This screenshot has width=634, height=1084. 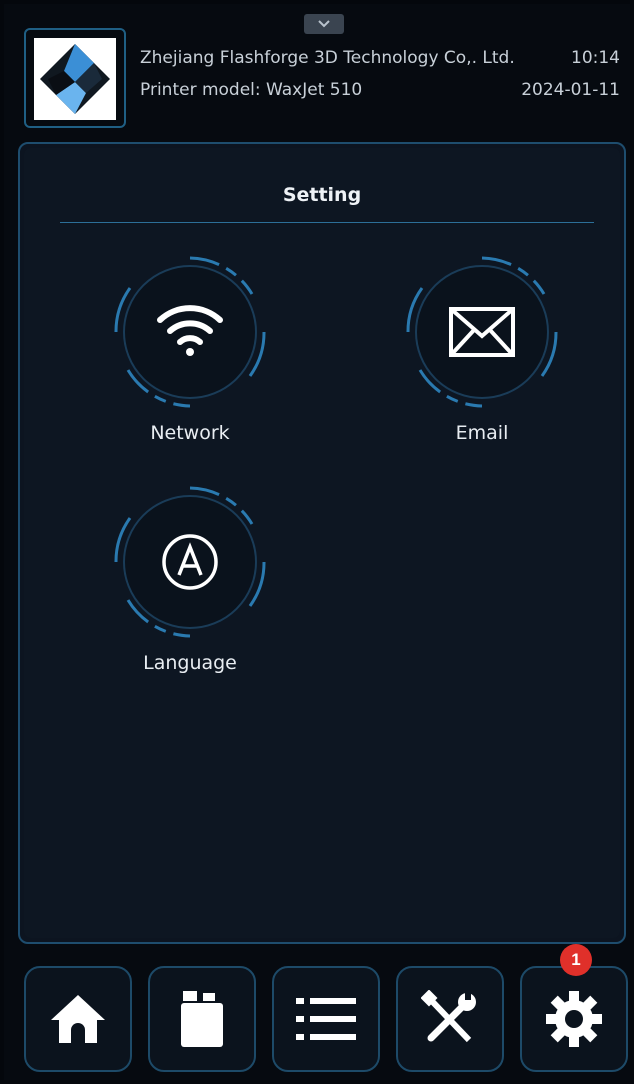 I want to click on email-label: Email, so click(x=482, y=433).